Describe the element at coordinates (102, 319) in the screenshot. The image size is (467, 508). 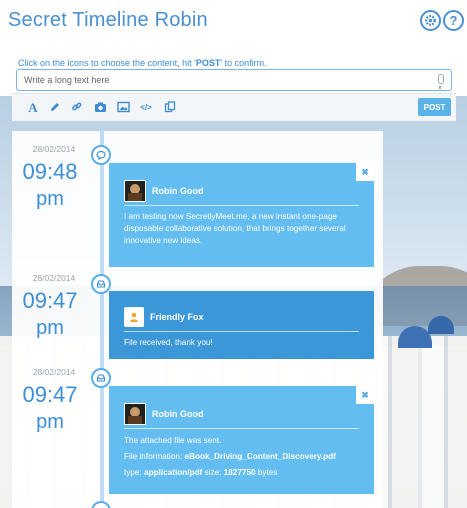
I see `timeline-line` at that location.